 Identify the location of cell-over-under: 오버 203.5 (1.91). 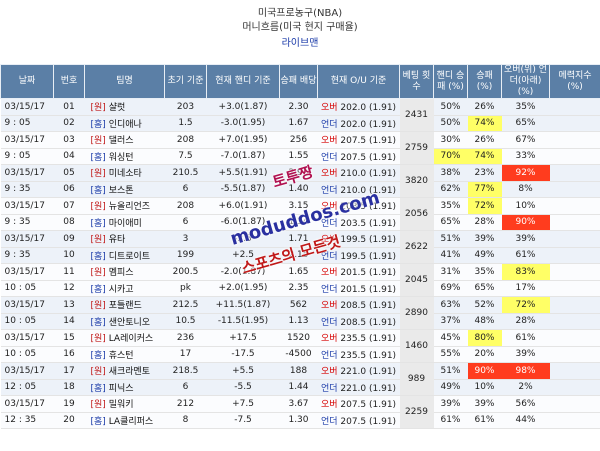
(358, 206).